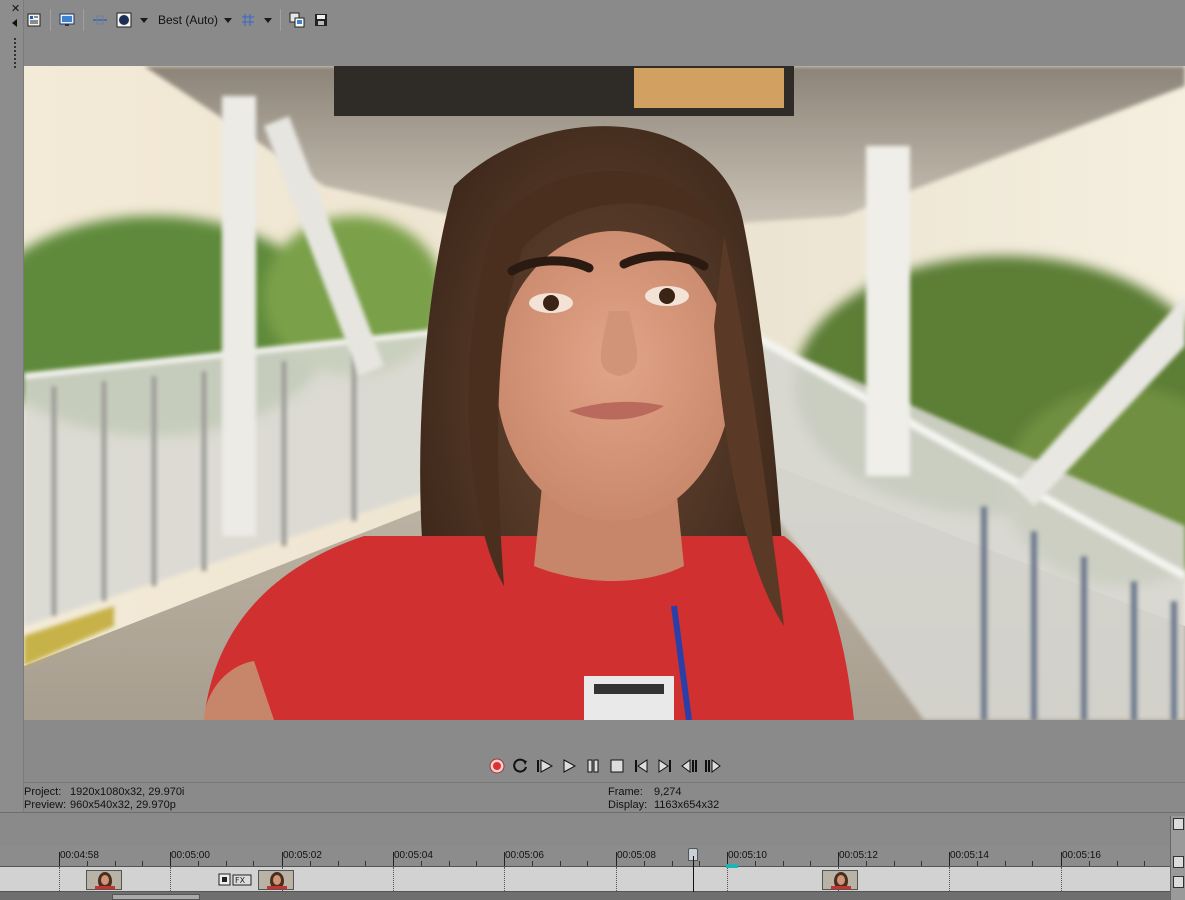  I want to click on record-icon, so click(497, 766).